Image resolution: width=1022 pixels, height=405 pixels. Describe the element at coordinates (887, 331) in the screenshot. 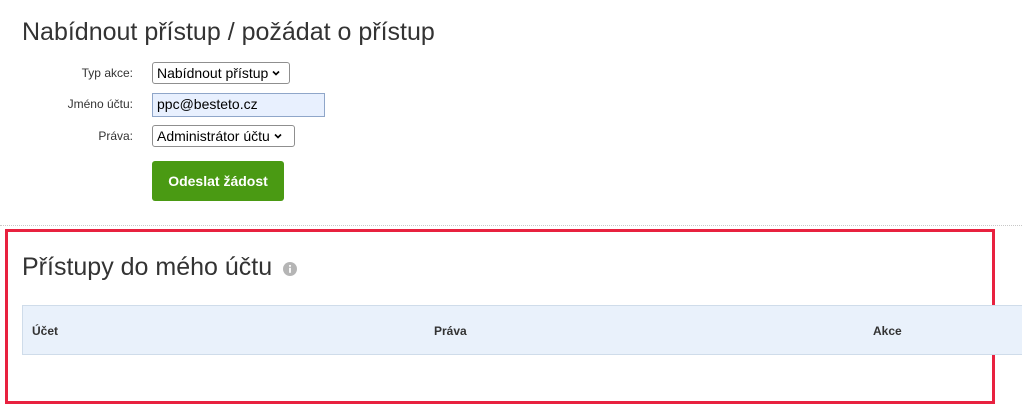

I see `column-header-actions: Akce` at that location.